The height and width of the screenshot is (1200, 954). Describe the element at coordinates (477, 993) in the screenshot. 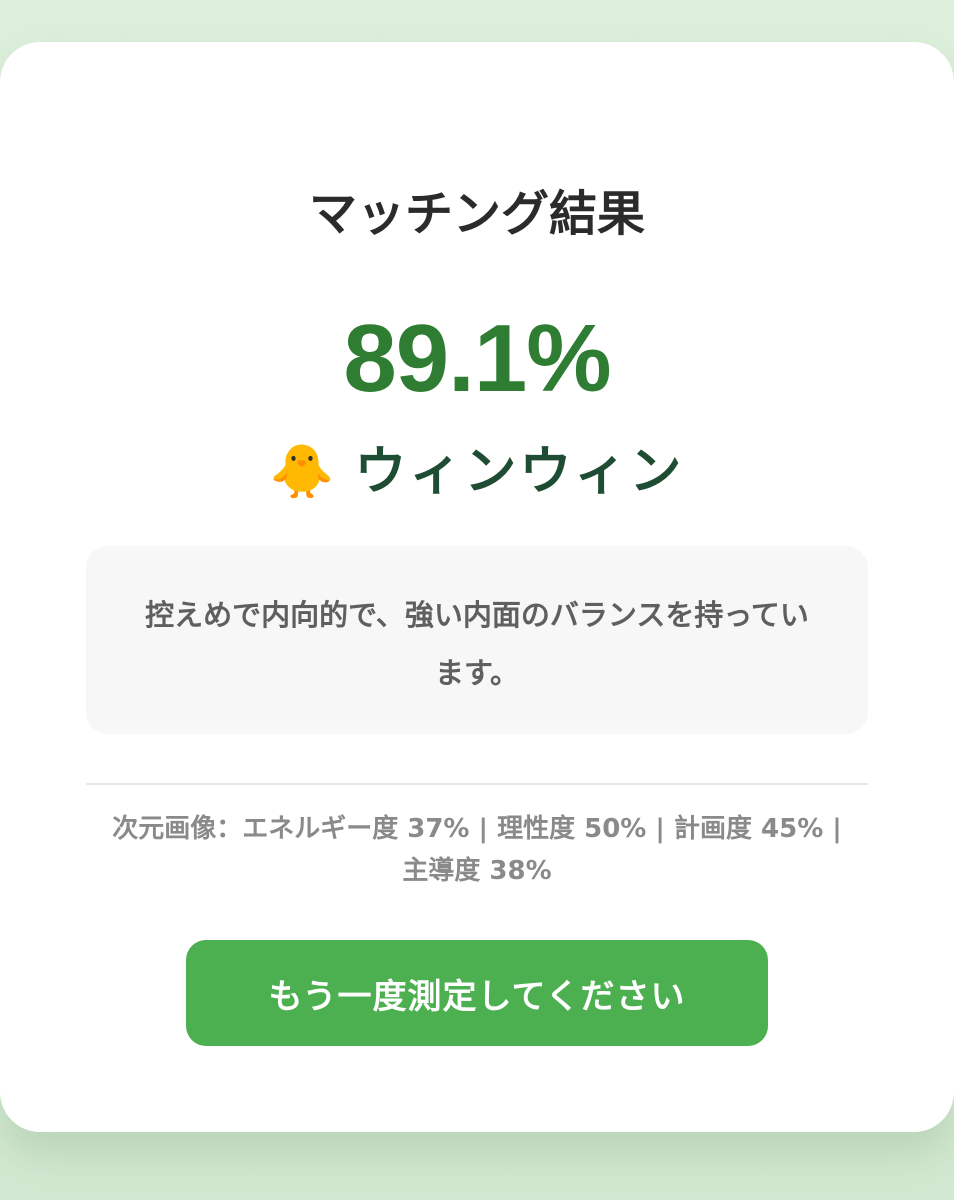

I see `retry-button: もう一度測定してください` at that location.